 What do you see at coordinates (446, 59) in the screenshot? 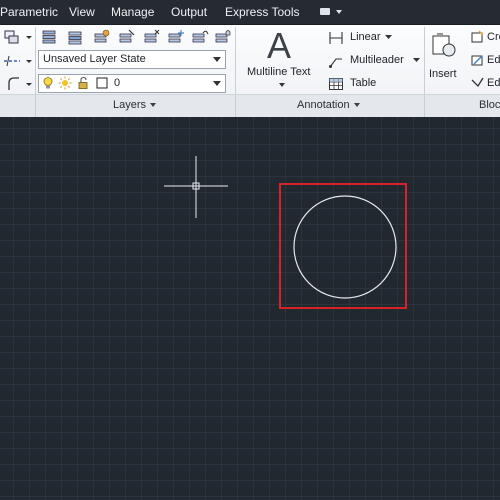
I see `insert-block-button: Insert` at bounding box center [446, 59].